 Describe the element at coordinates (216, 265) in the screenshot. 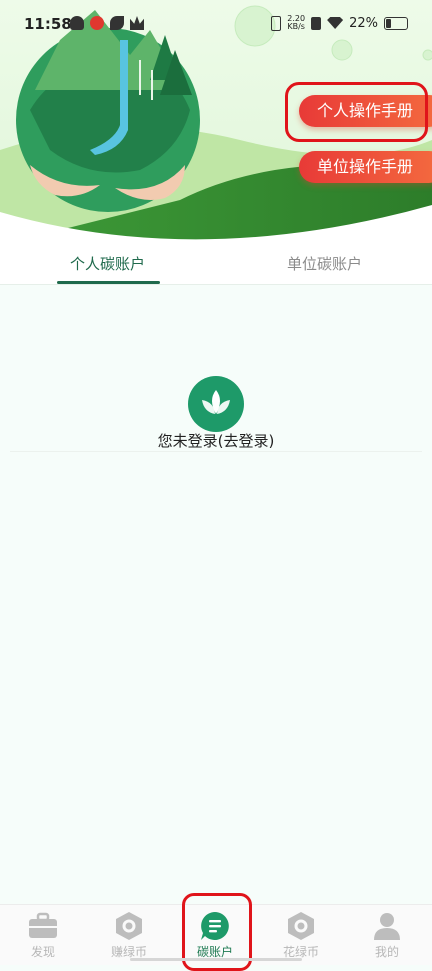

I see `account-tabs: 个人碳账户 单位碳账户` at that location.